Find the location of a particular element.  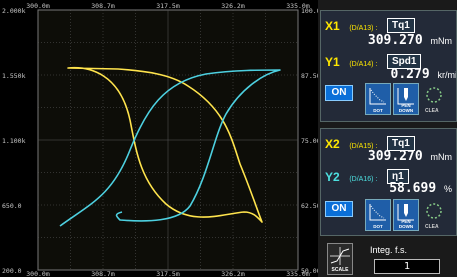

left-tick-label: 1.100k is located at coordinates (14, 141).